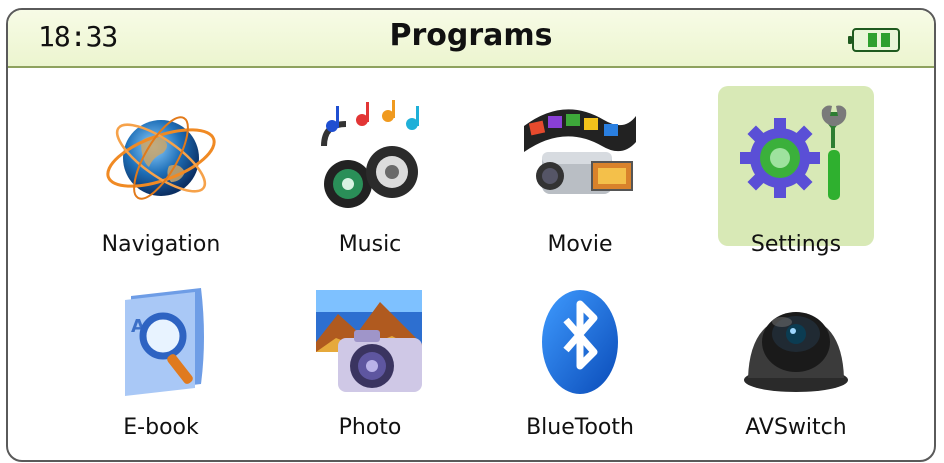  What do you see at coordinates (370, 244) in the screenshot?
I see `label-music: Music` at bounding box center [370, 244].